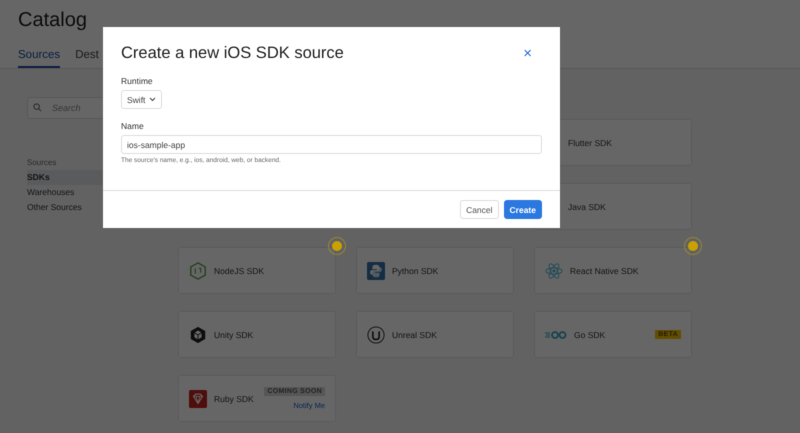 The width and height of the screenshot is (800, 433). Describe the element at coordinates (53, 20) in the screenshot. I see `page-title: Catalog` at that location.